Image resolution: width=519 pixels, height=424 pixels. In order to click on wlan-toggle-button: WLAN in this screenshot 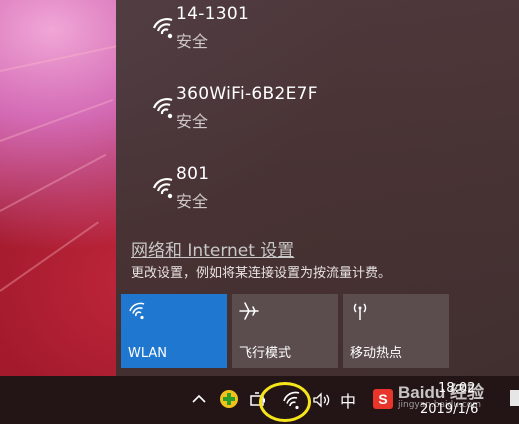, I will do `click(174, 331)`.